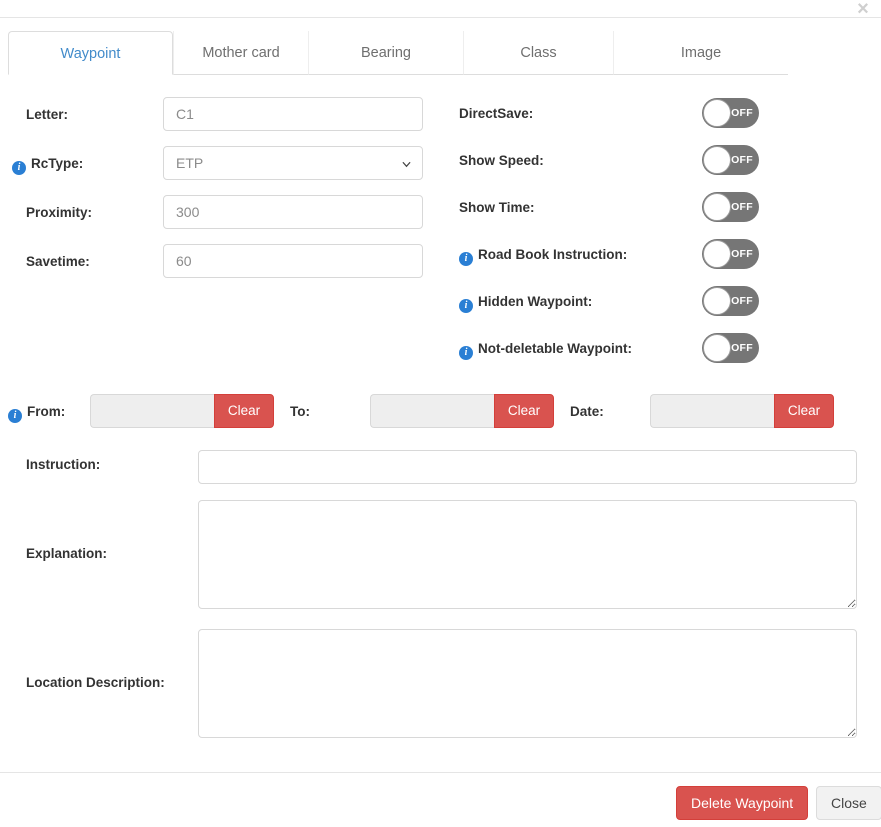 The image size is (881, 827). What do you see at coordinates (385, 53) in the screenshot?
I see `tab-bearing: Bearing` at bounding box center [385, 53].